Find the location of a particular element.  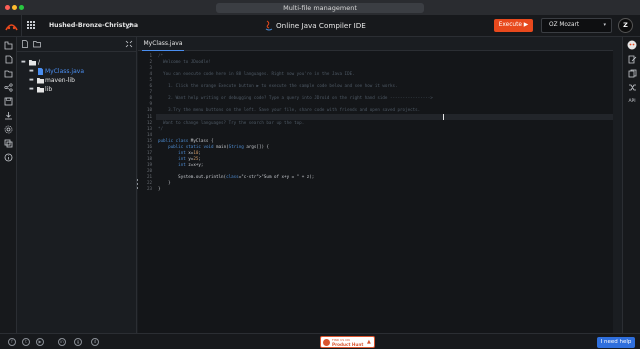

product-hunt-logo-icon is located at coordinates (326, 342).